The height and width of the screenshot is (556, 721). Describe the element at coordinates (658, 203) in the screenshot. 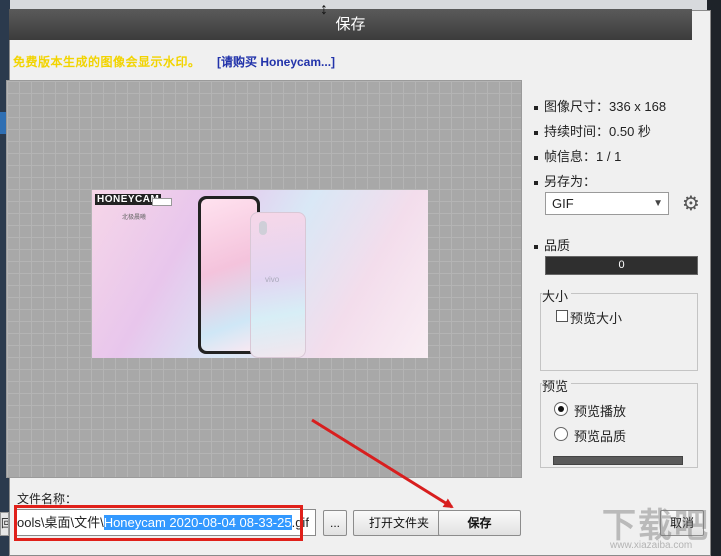

I see `chevron-down-icon: ▼` at that location.